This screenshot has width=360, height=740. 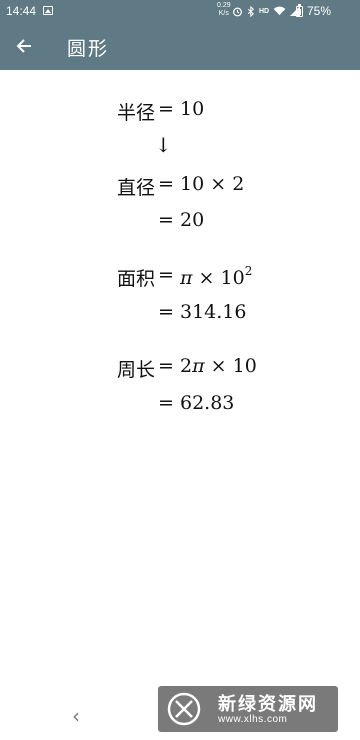 I want to click on diameter-expression: 10 × 2, so click(x=212, y=184).